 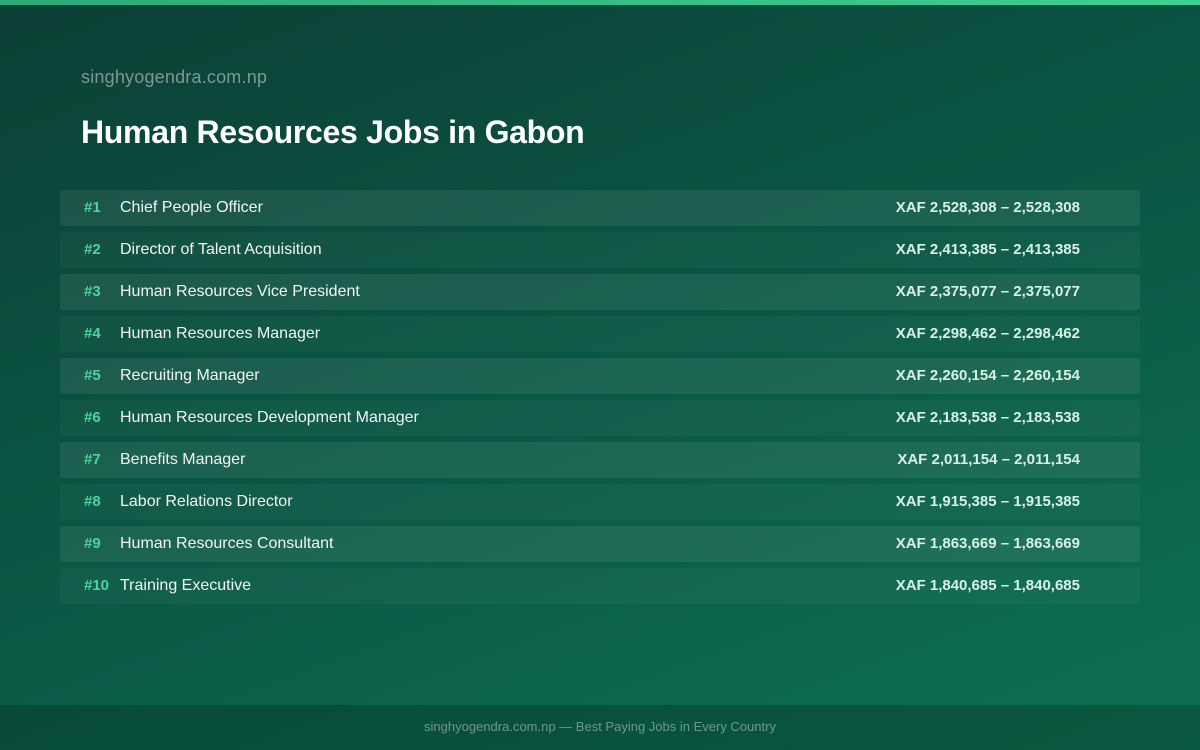 I want to click on job-salary: XAF 1,840,685 – 1,840,685, so click(x=987, y=585).